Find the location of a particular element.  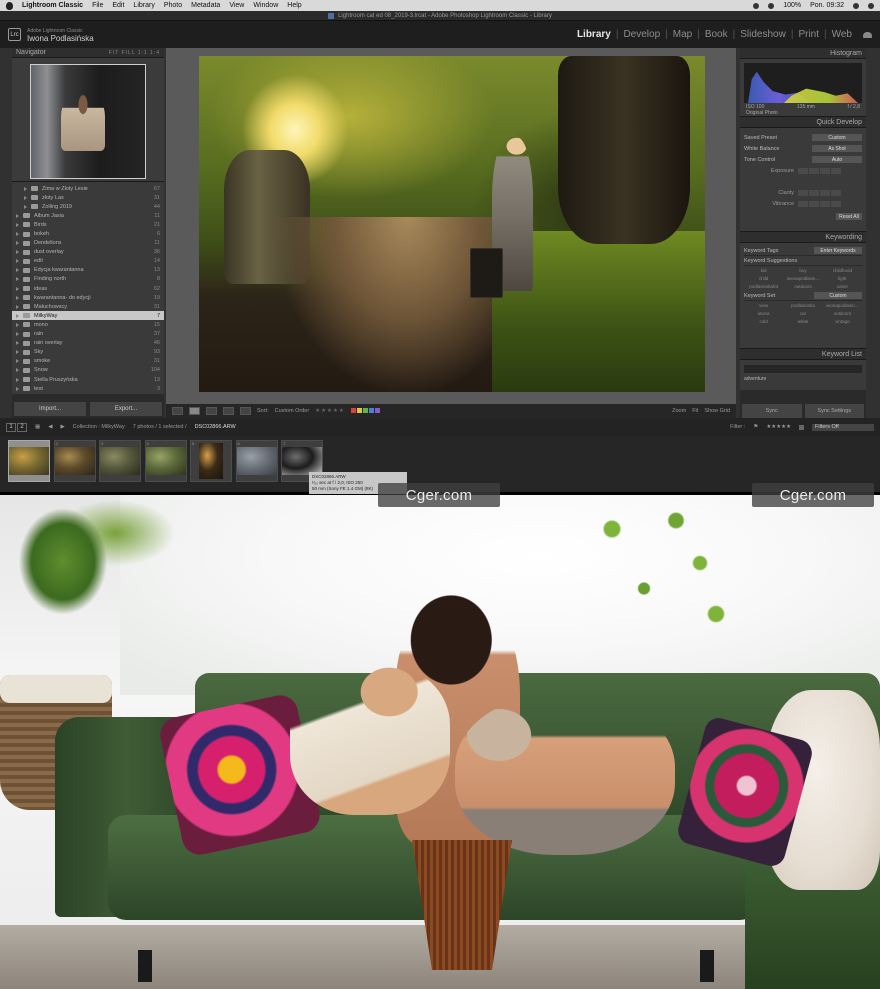

folder-row: Edycja kwarantanna 13 is located at coordinates (88, 270).